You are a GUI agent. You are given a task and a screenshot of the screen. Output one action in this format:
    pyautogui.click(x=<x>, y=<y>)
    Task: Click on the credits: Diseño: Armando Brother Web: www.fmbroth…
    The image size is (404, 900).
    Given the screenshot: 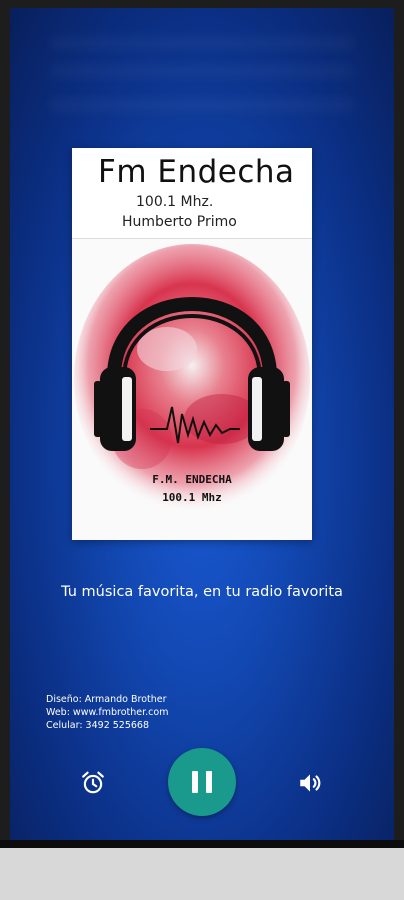 What is the action you would take?
    pyautogui.click(x=107, y=712)
    